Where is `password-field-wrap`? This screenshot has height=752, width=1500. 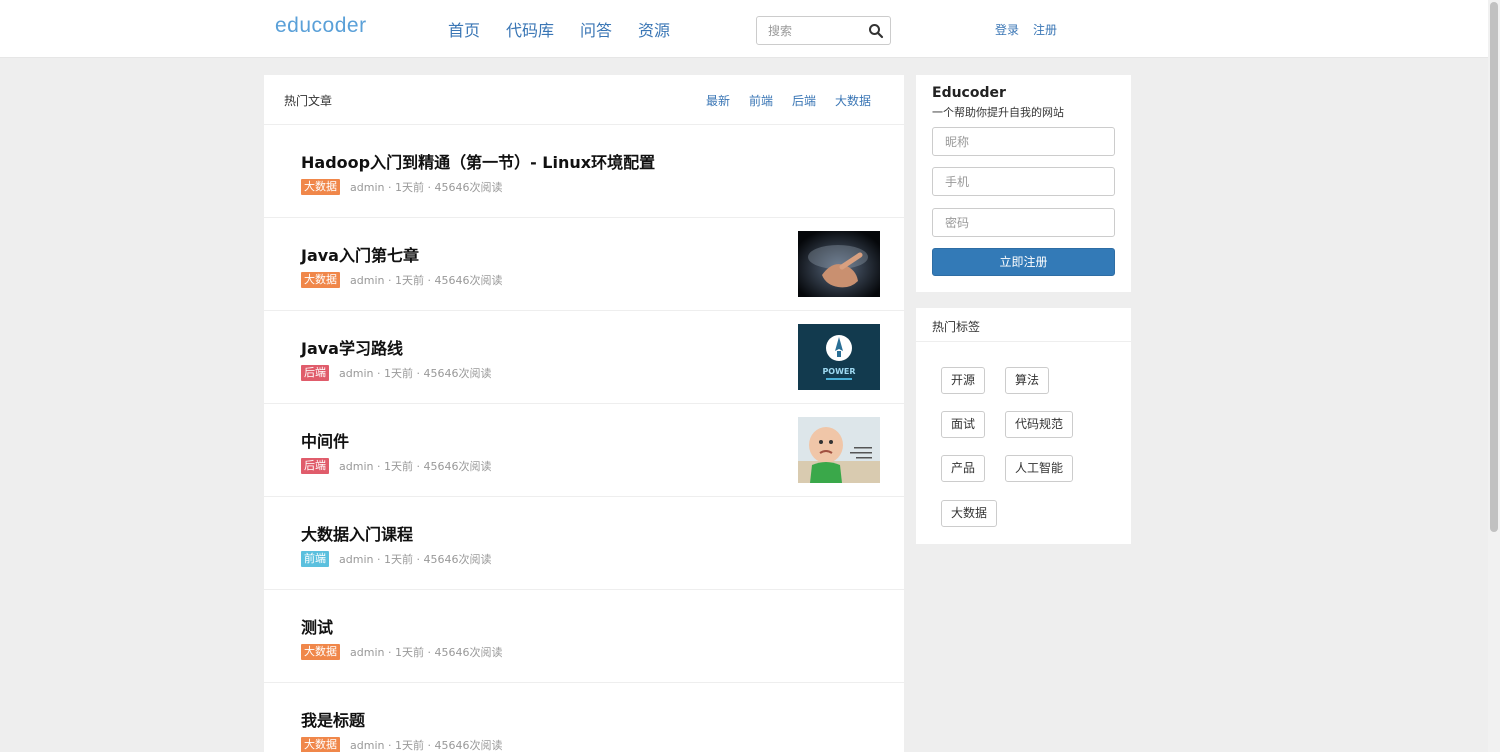 password-field-wrap is located at coordinates (1023, 222).